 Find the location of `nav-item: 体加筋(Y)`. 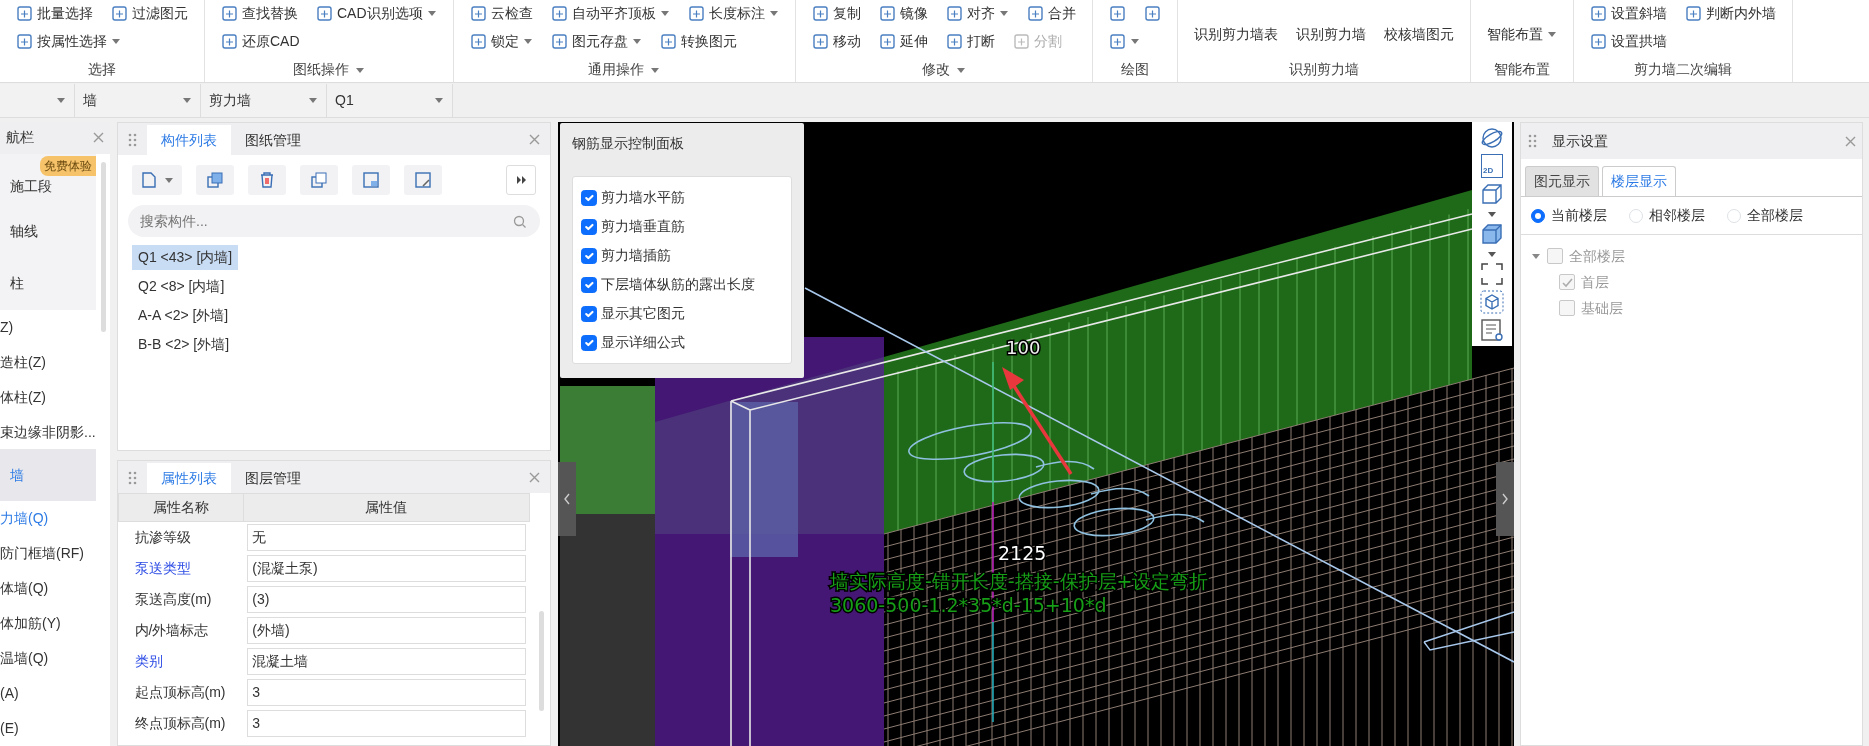

nav-item: 体加筋(Y) is located at coordinates (55, 624).